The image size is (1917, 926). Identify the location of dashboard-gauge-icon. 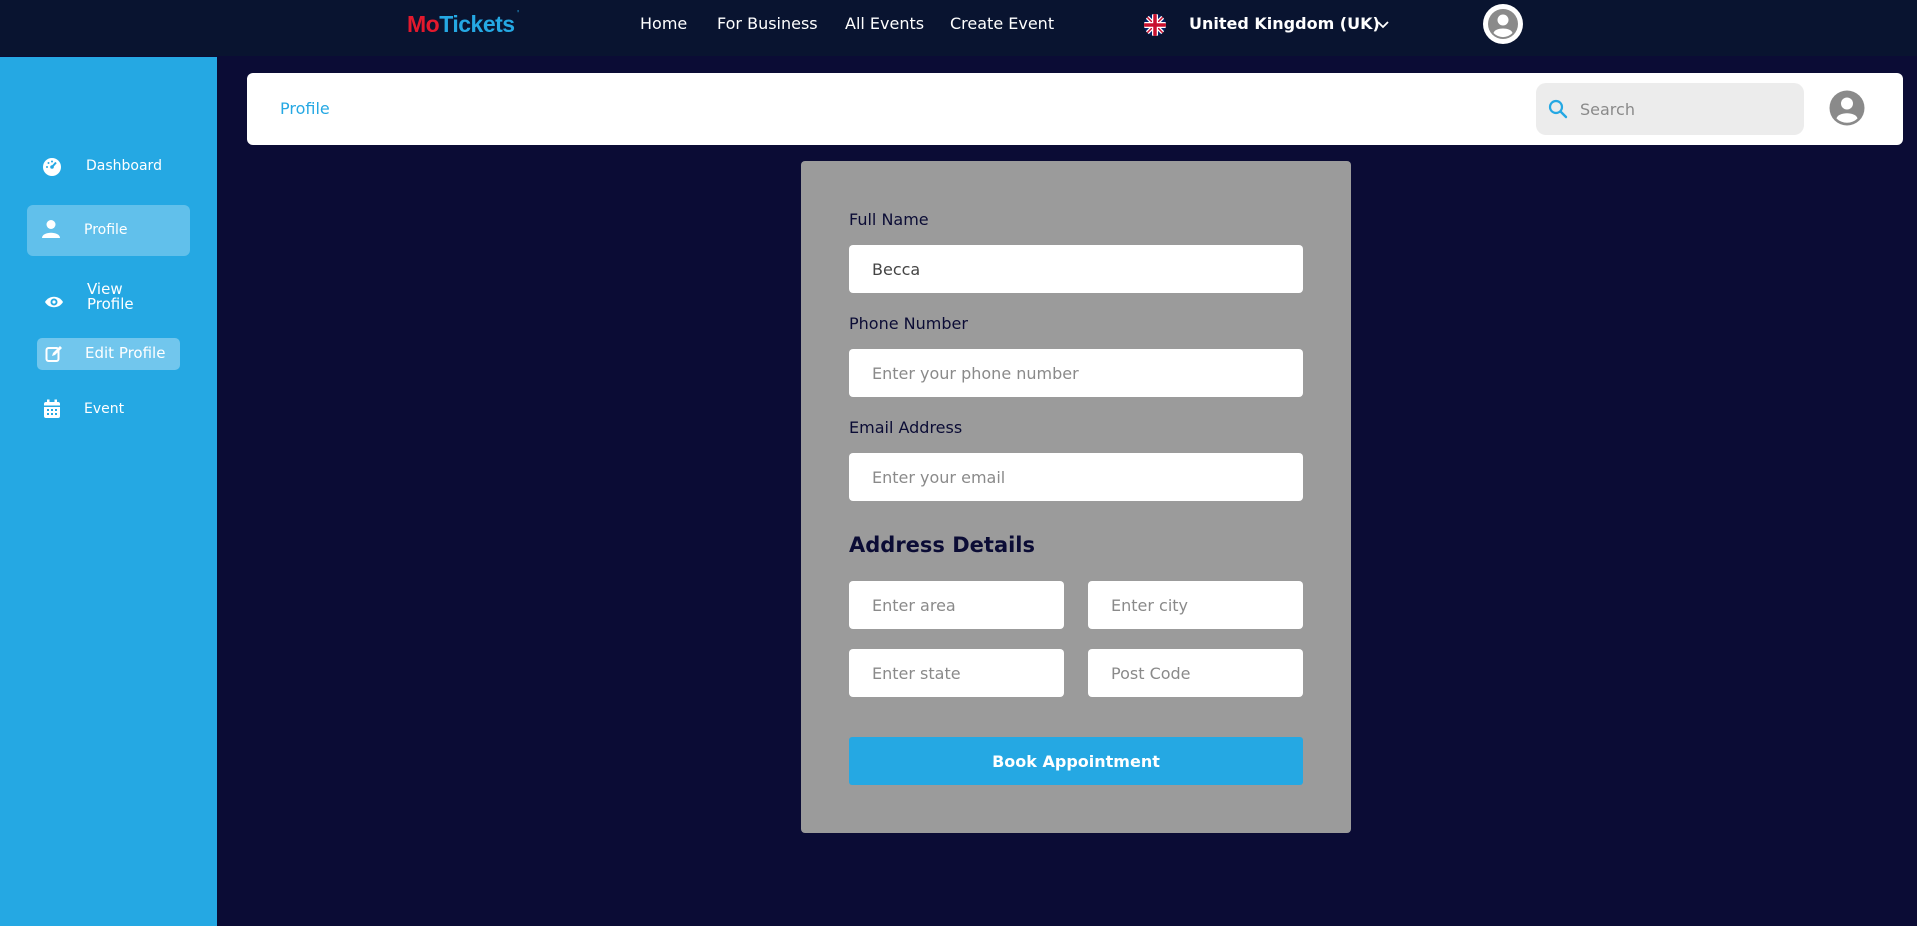
(52, 167).